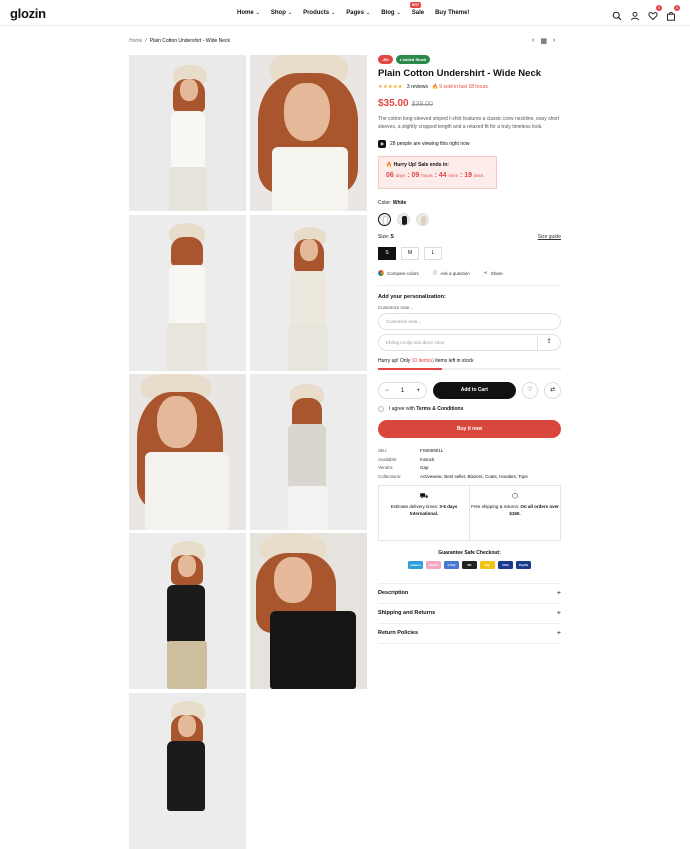 This screenshot has height=849, width=690. I want to click on old-price: $38.00, so click(422, 104).